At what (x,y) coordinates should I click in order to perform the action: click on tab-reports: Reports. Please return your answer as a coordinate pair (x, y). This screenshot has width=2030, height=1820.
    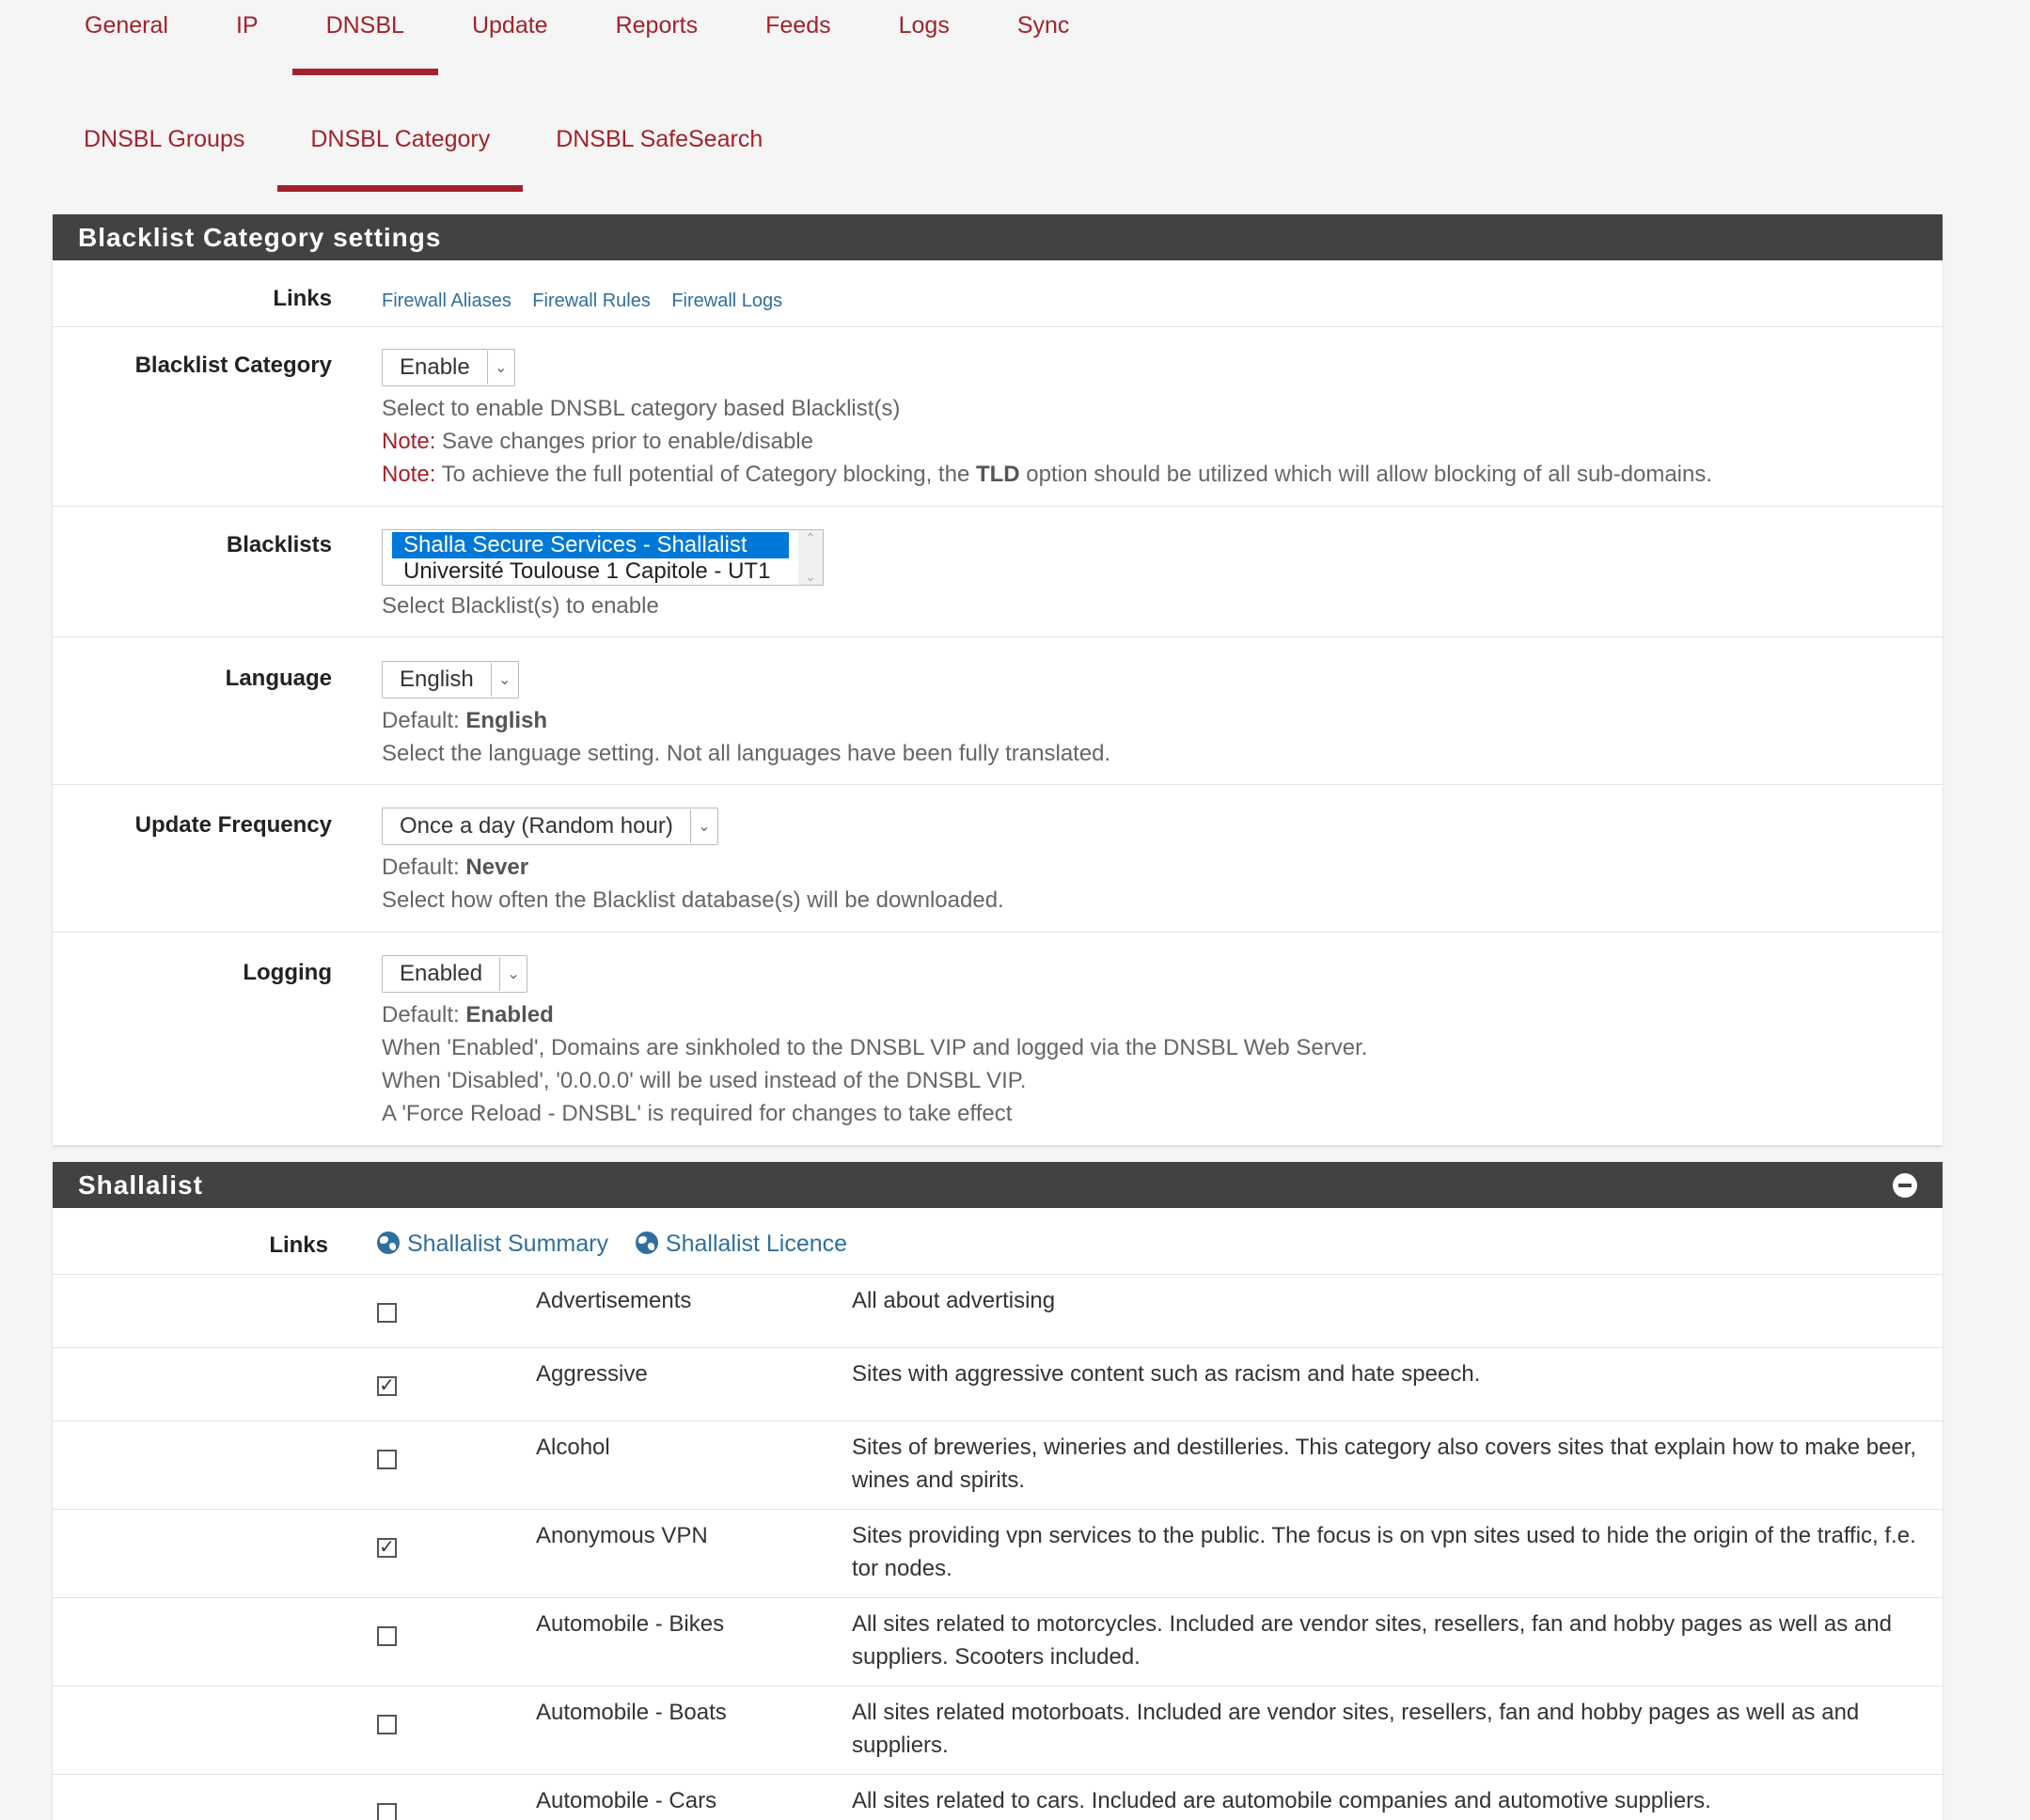
    Looking at the image, I should click on (657, 25).